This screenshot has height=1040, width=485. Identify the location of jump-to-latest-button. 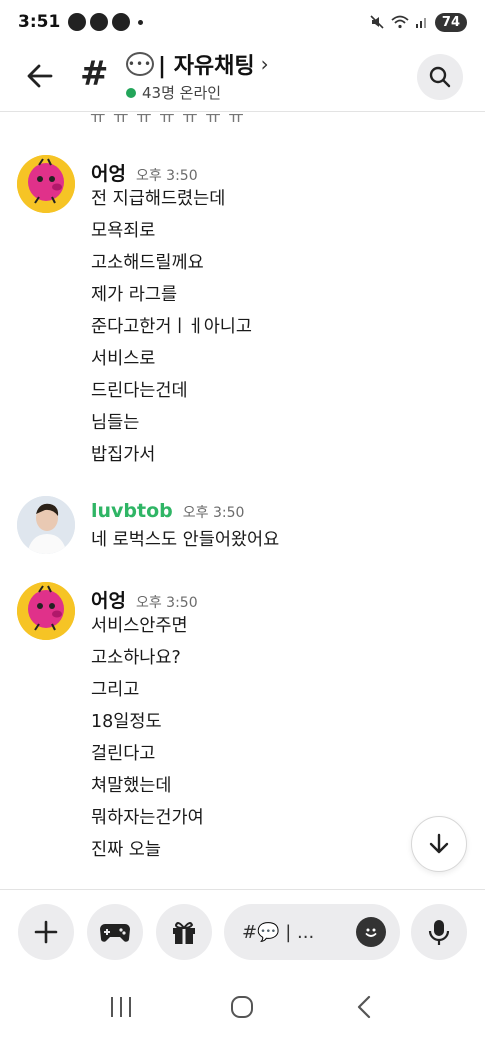
(439, 844).